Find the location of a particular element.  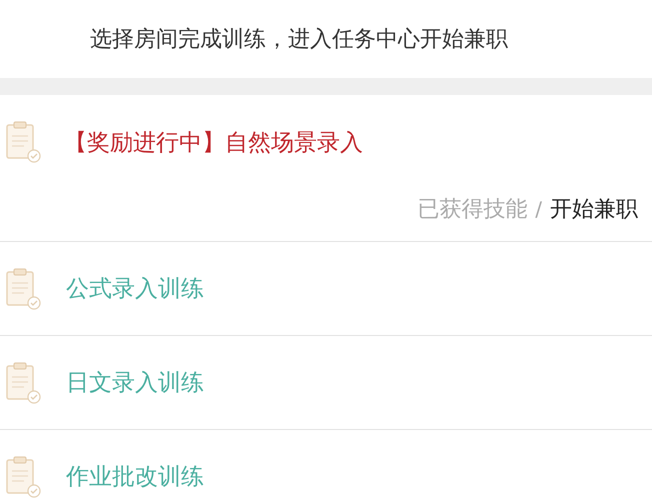

task-title: 日文录入训练 is located at coordinates (135, 382).